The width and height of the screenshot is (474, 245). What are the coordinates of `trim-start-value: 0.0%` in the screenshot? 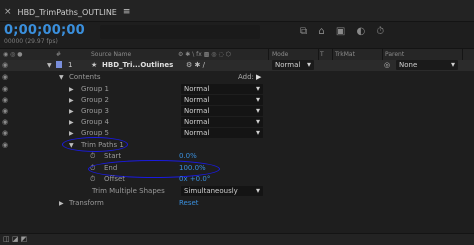 It's located at (188, 156).